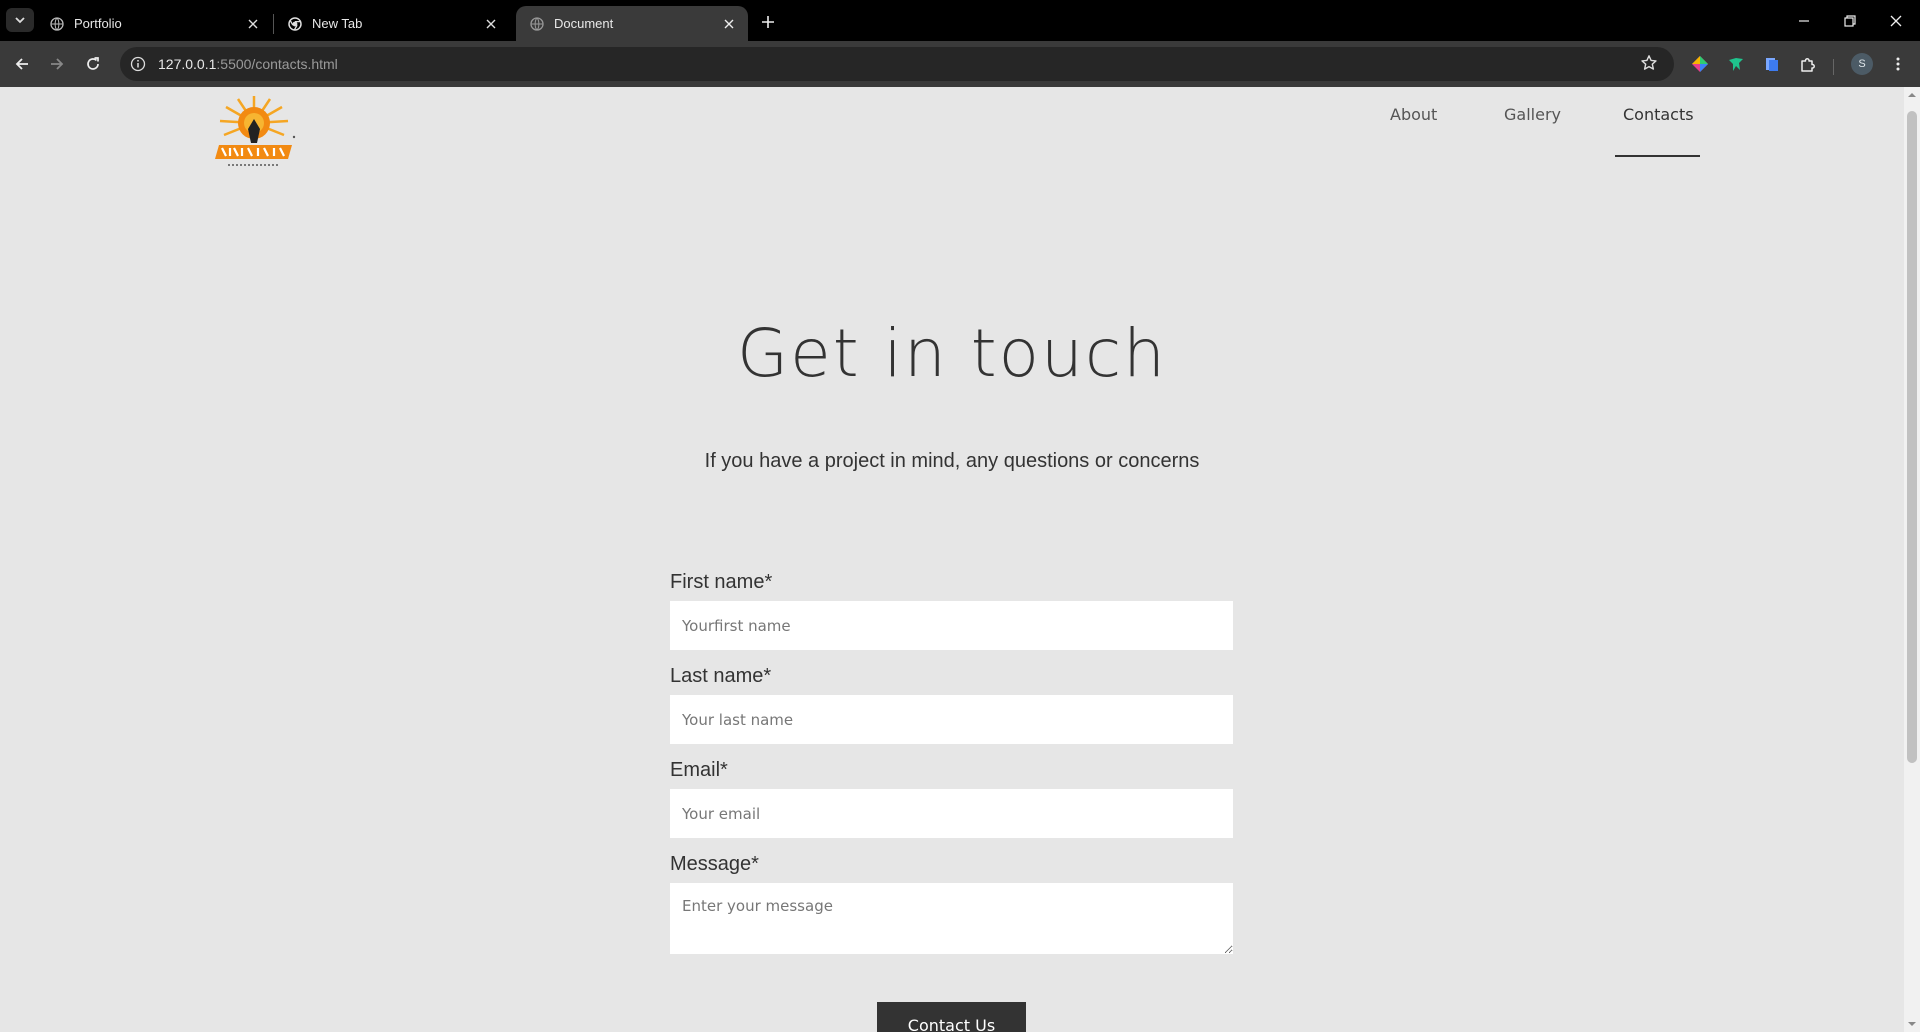  I want to click on plus-icon, so click(768, 22).